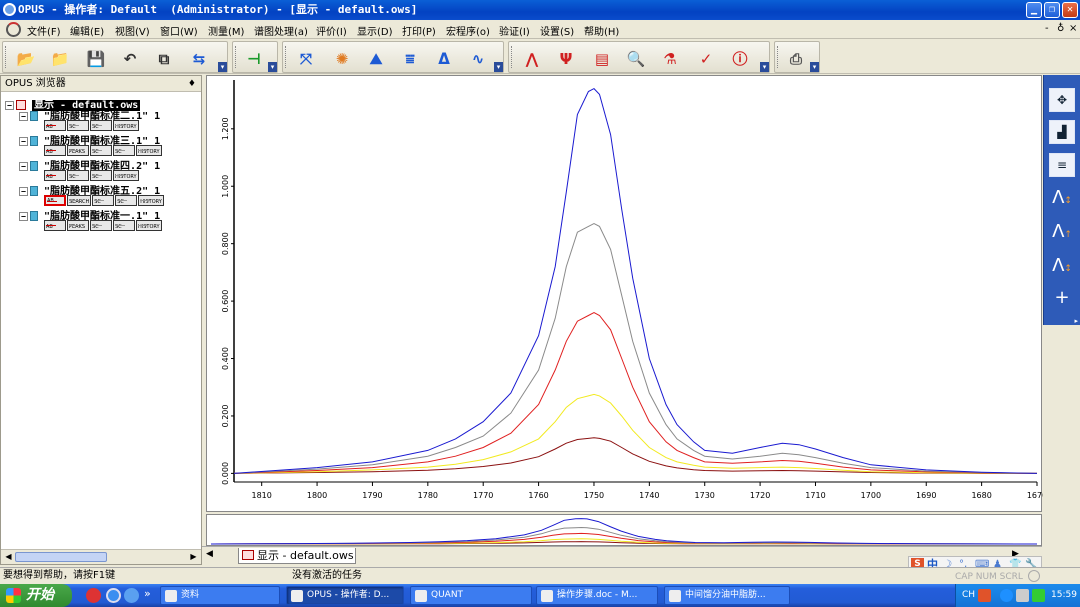  I want to click on language-indicator: CH, so click(968, 595).